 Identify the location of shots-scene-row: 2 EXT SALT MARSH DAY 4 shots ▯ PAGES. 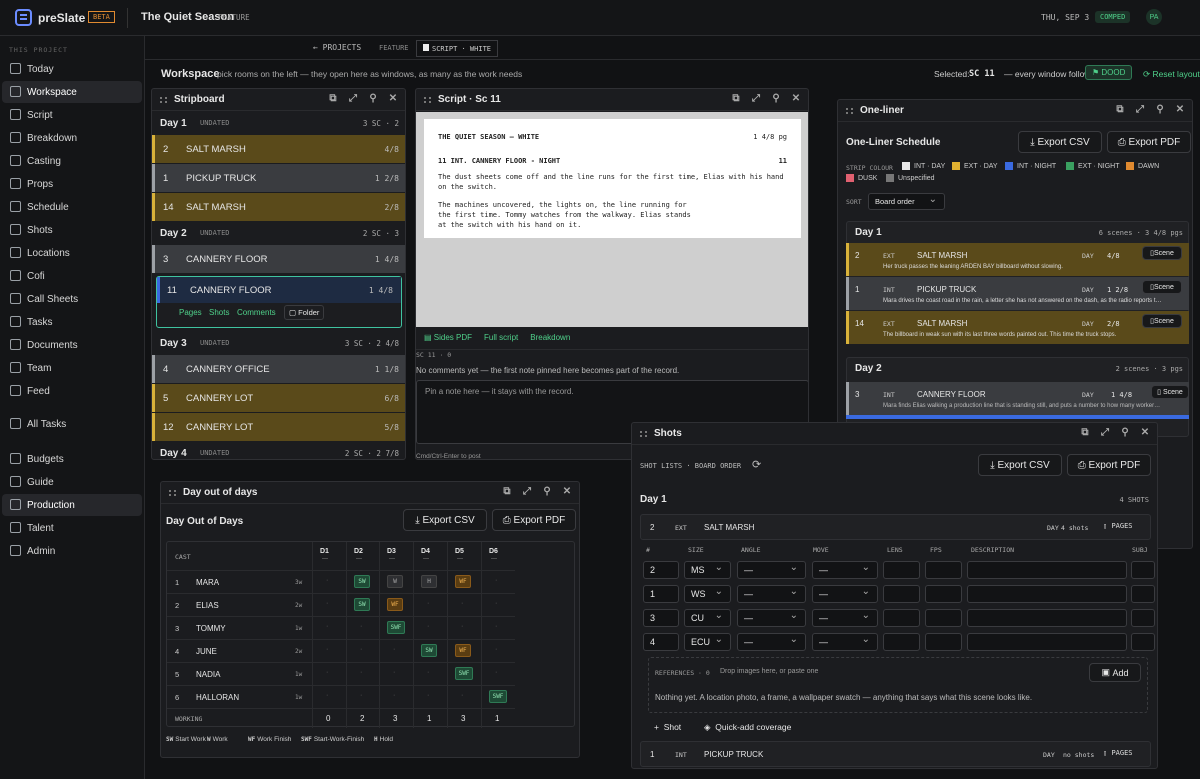
(895, 527).